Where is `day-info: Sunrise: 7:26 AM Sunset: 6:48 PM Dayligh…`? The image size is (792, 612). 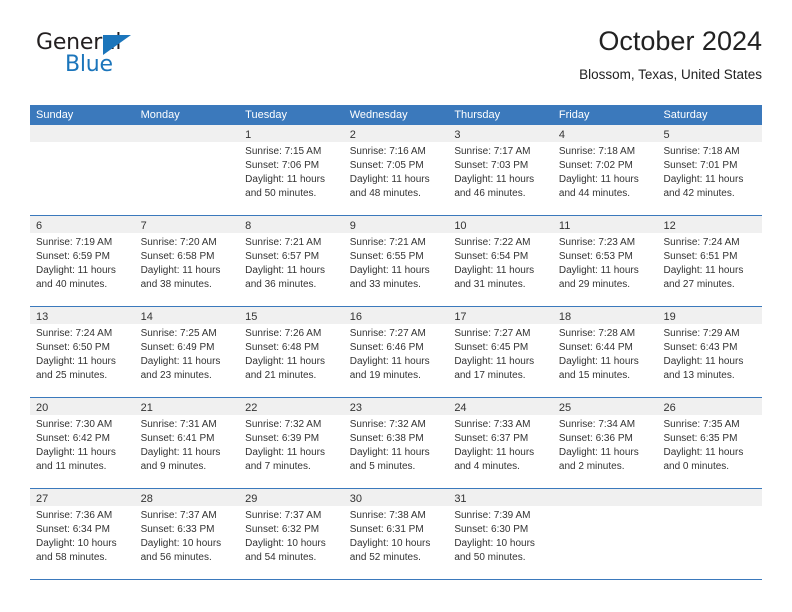
day-info: Sunrise: 7:26 AM Sunset: 6:48 PM Dayligh… is located at coordinates (291, 353).